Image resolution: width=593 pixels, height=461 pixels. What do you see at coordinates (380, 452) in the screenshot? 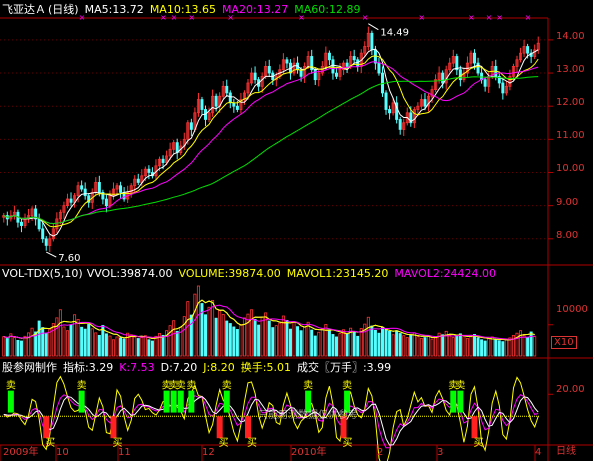
I see `date-label-feb: 2` at bounding box center [380, 452].